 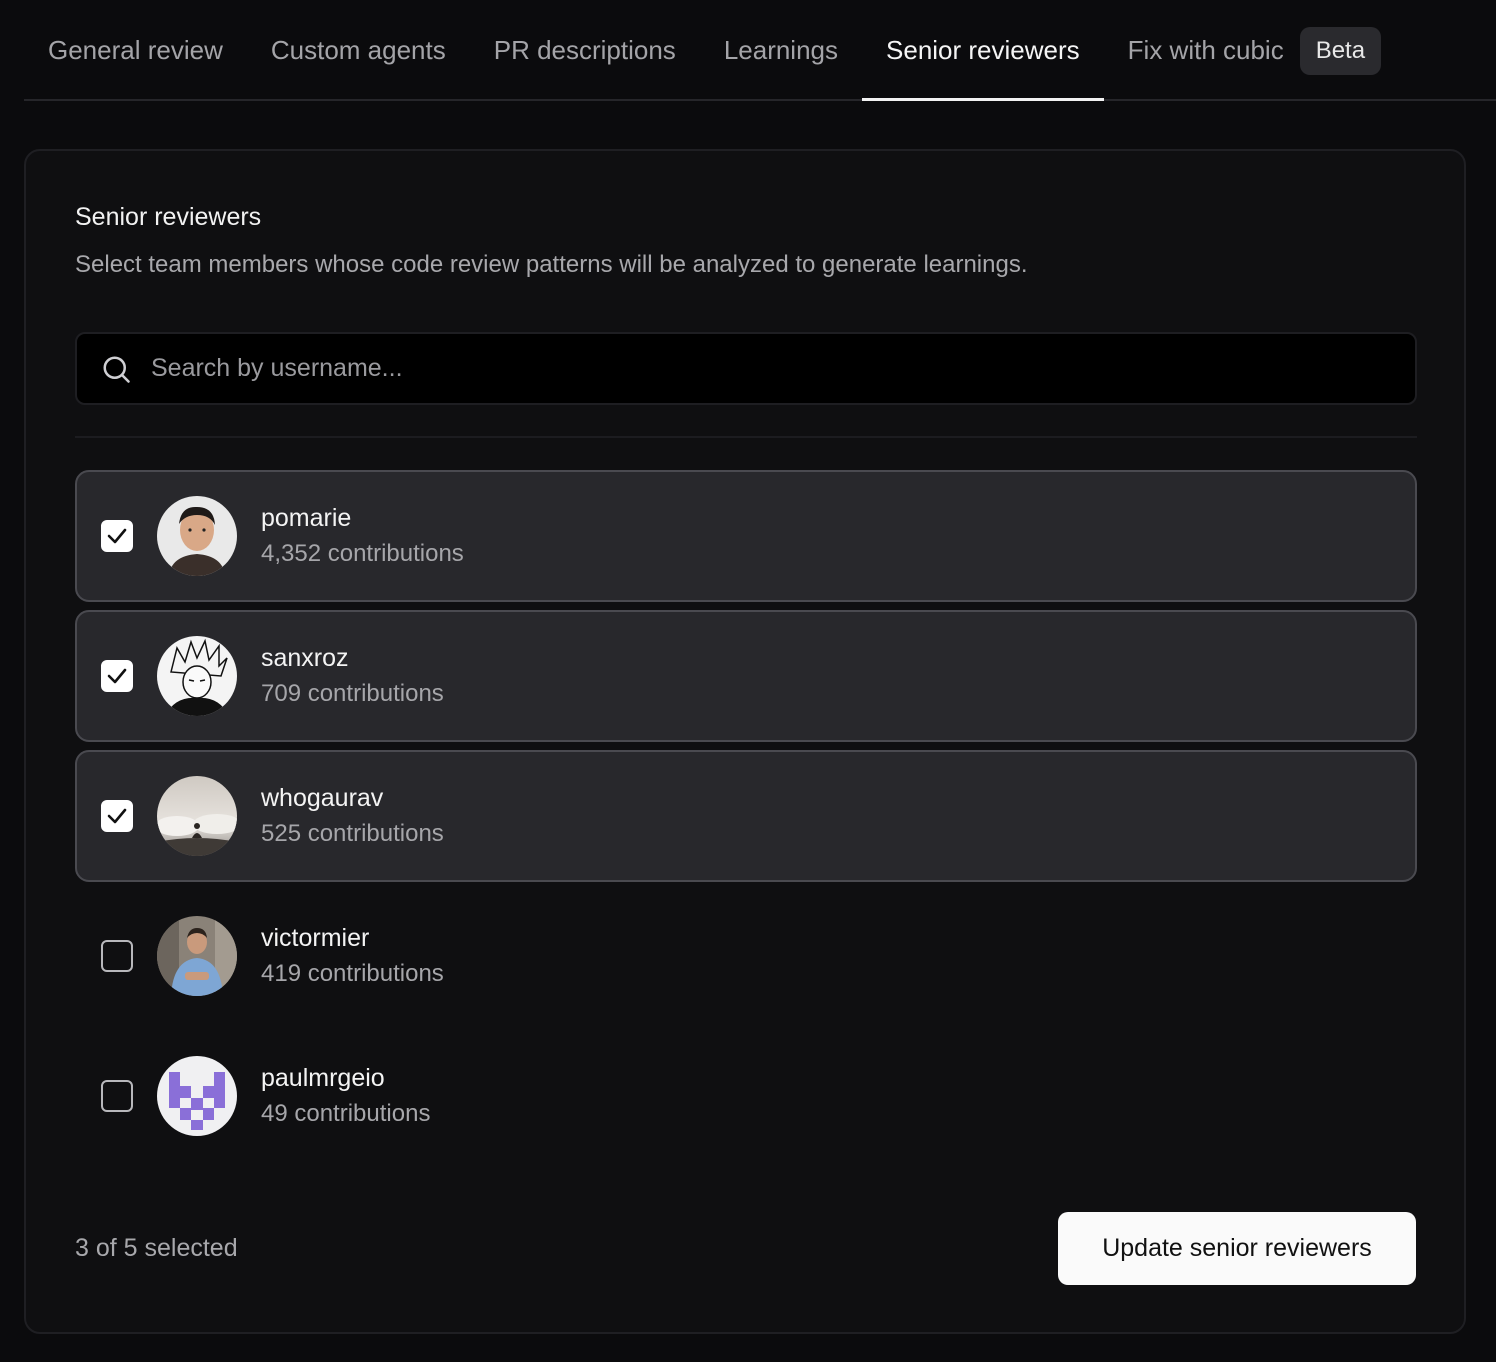 I want to click on username: victormier, so click(x=315, y=938).